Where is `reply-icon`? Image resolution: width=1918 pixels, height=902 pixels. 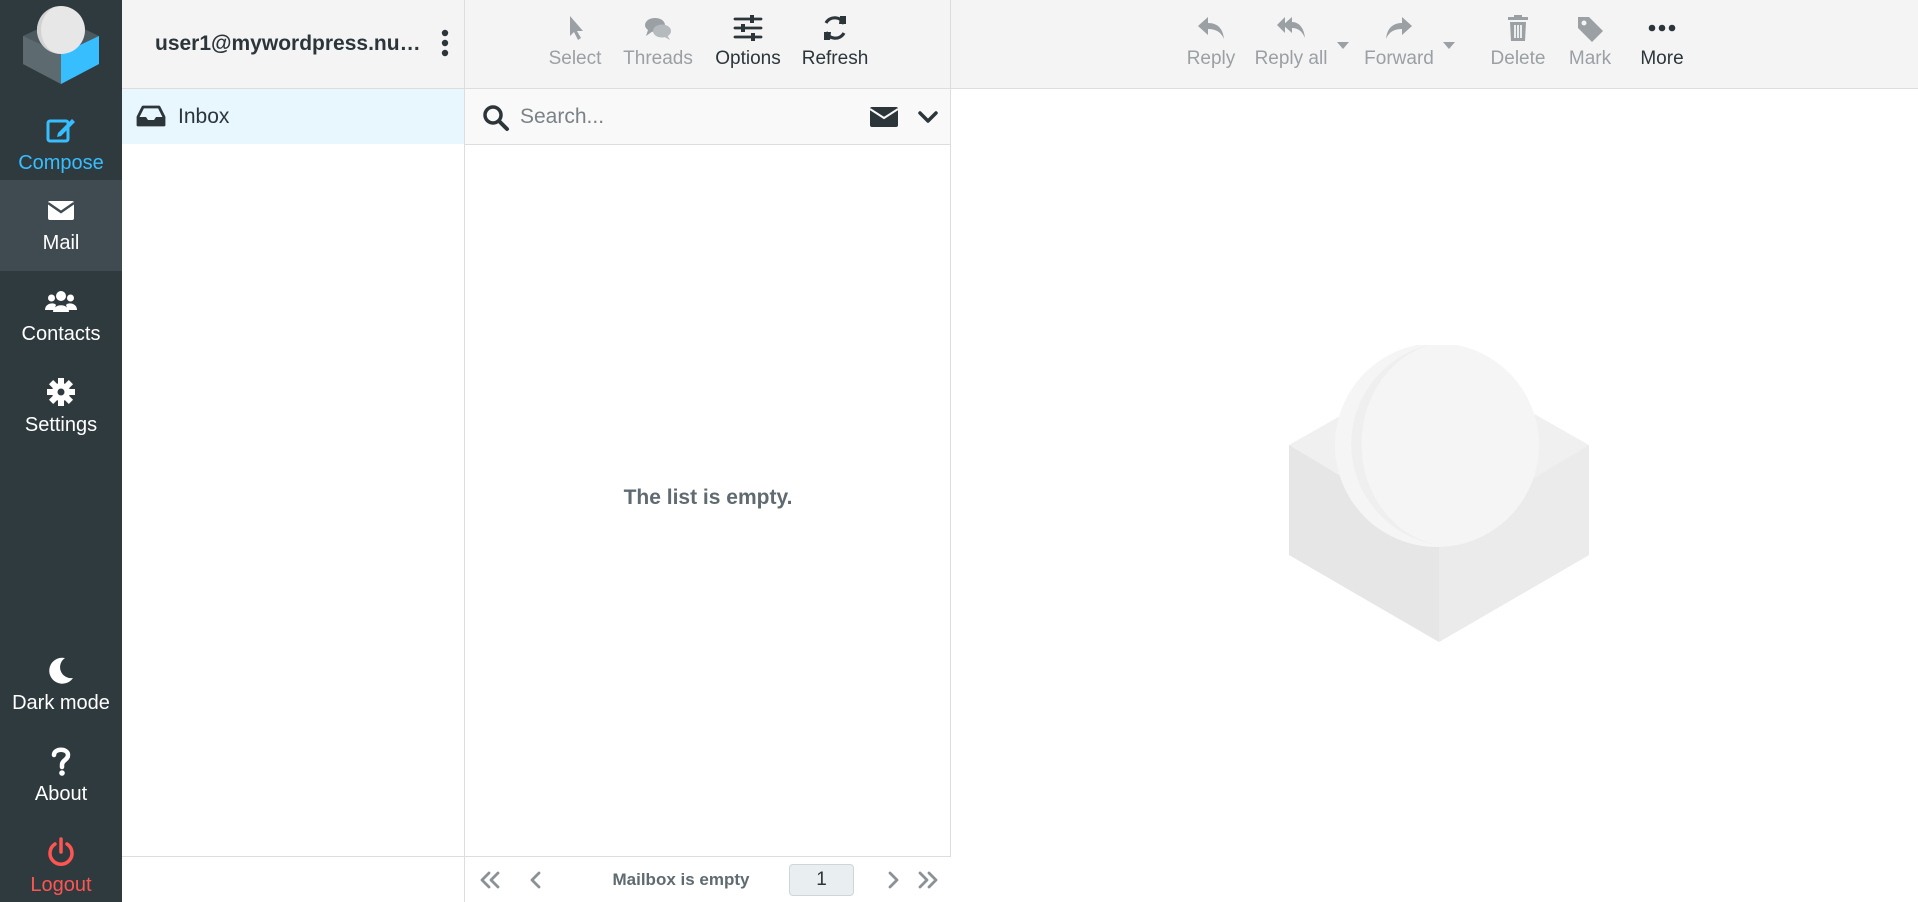
reply-icon is located at coordinates (1211, 28).